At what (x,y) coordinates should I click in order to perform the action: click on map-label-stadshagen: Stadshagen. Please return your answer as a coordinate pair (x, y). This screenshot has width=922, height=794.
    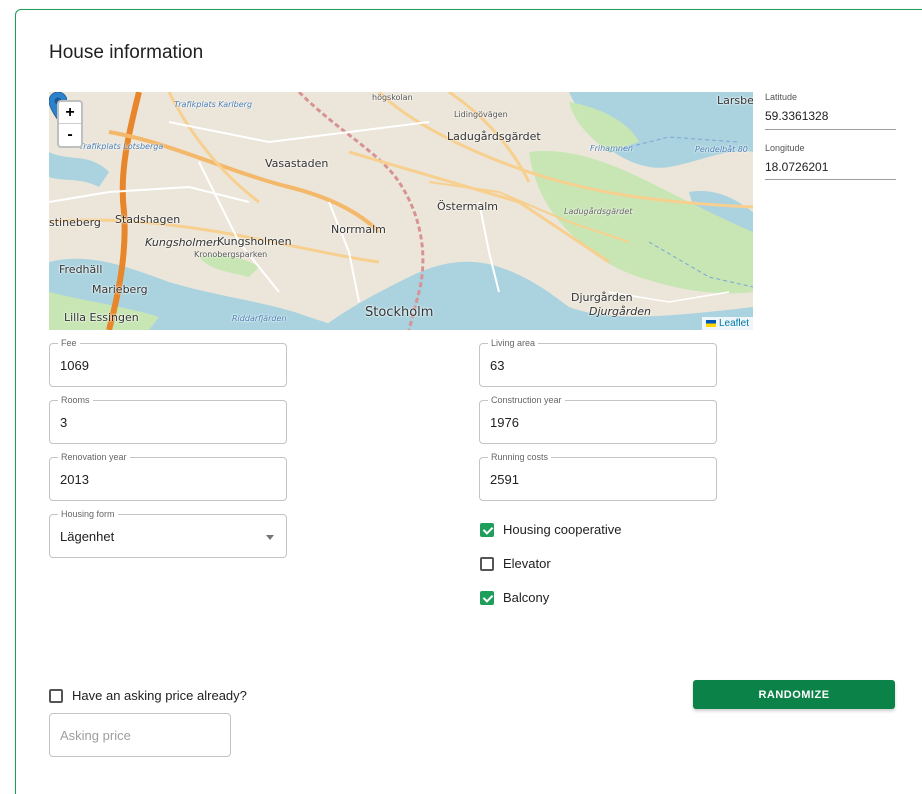
    Looking at the image, I should click on (148, 219).